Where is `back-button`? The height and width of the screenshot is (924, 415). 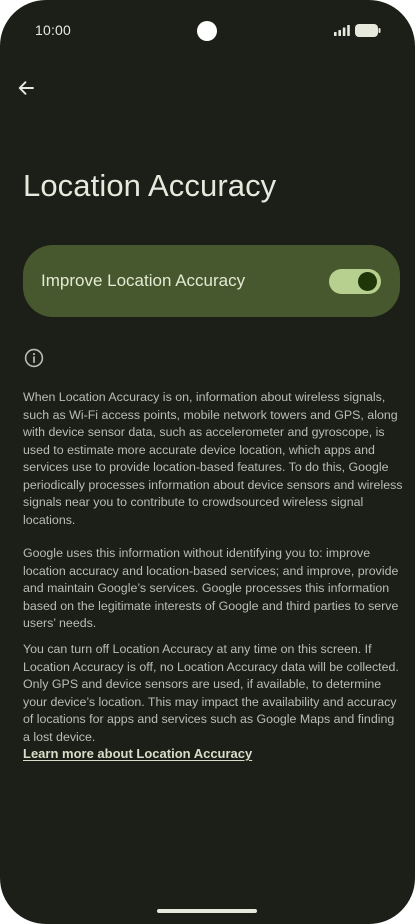 back-button is located at coordinates (26, 88).